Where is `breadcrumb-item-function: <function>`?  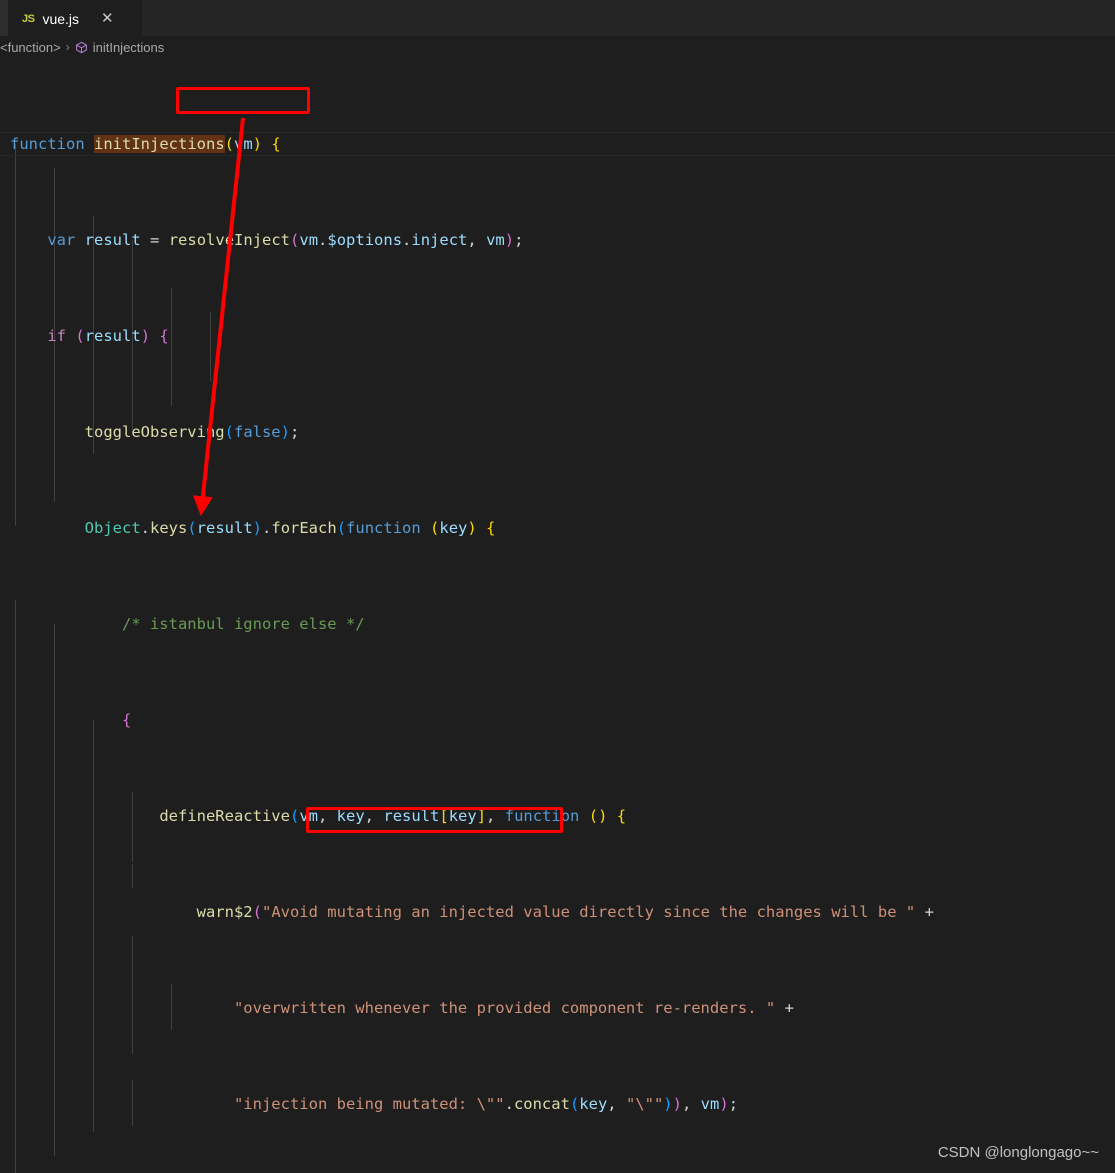
breadcrumb-item-function: <function> is located at coordinates (30, 47).